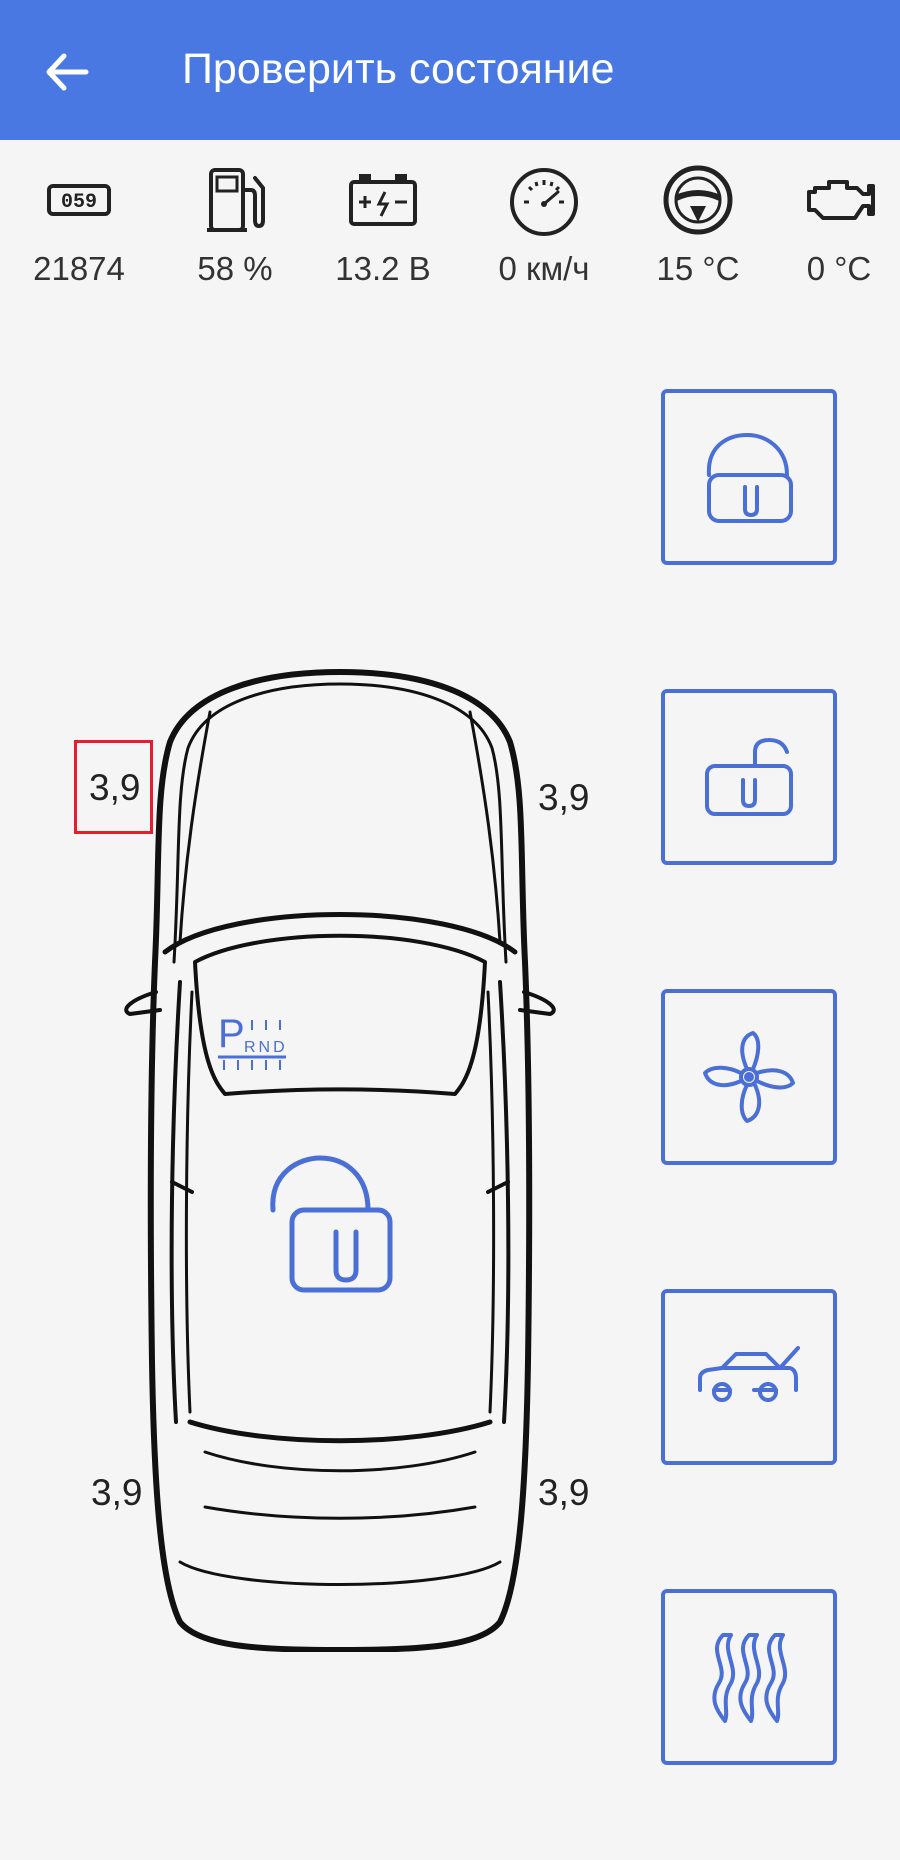  Describe the element at coordinates (698, 268) in the screenshot. I see `interior-temp-value: 15 °C` at that location.